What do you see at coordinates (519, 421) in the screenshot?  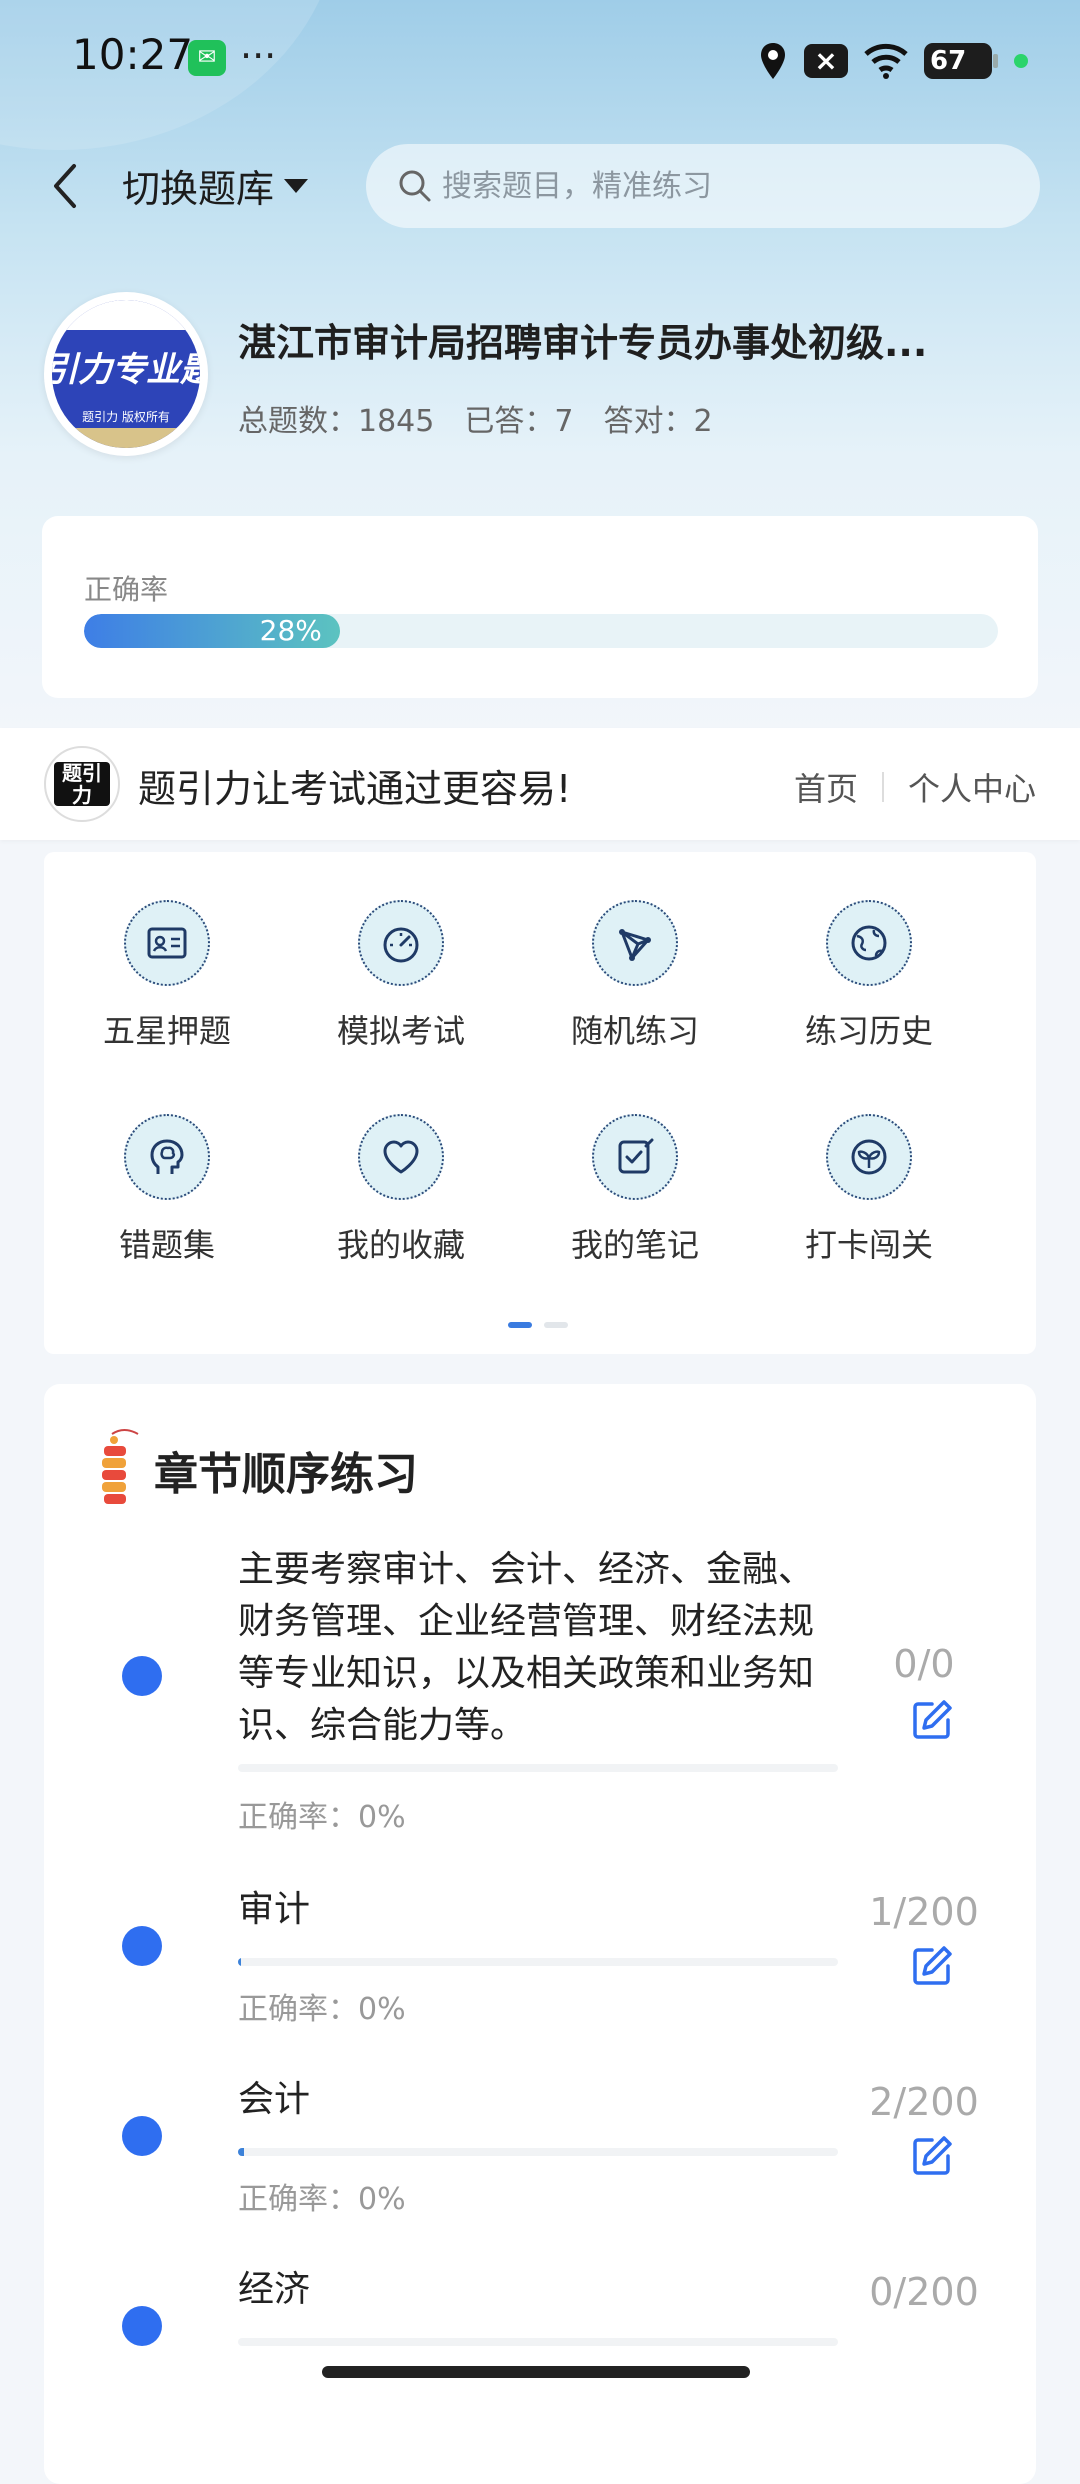 I see `answered-count: 已答：7` at bounding box center [519, 421].